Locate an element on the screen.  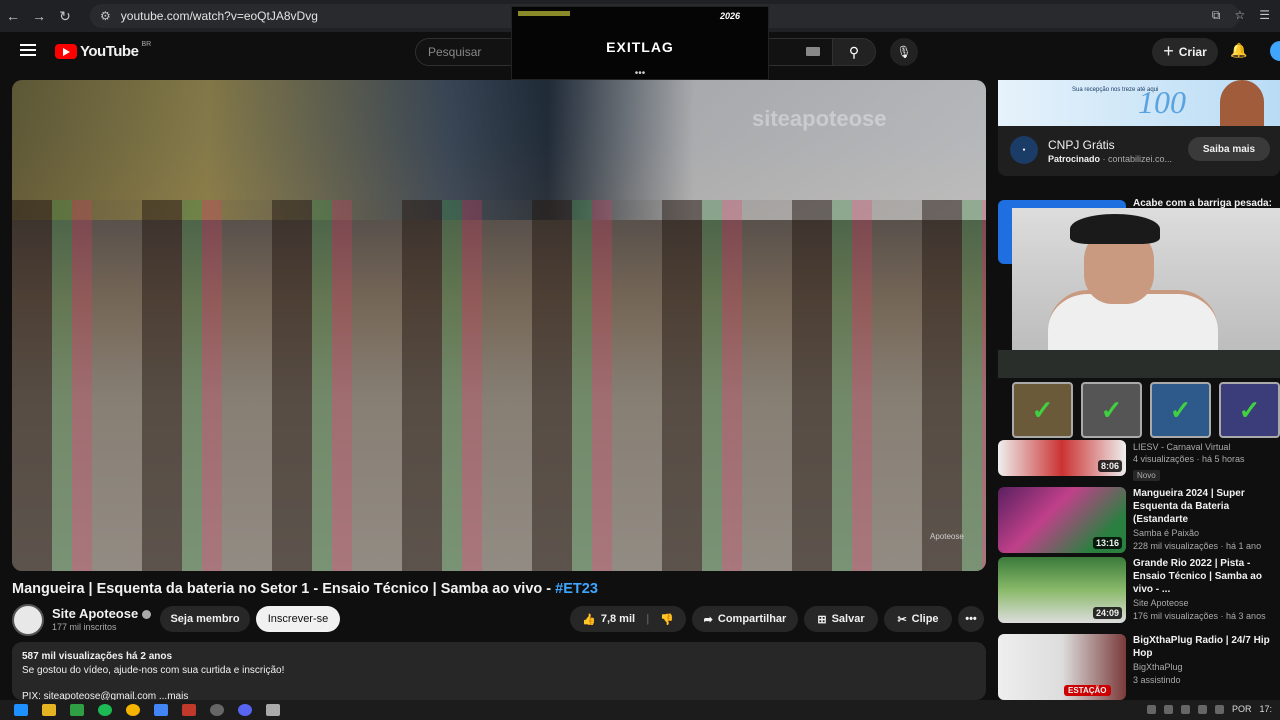
ad-logo: ● is located at coordinates (1024, 150).